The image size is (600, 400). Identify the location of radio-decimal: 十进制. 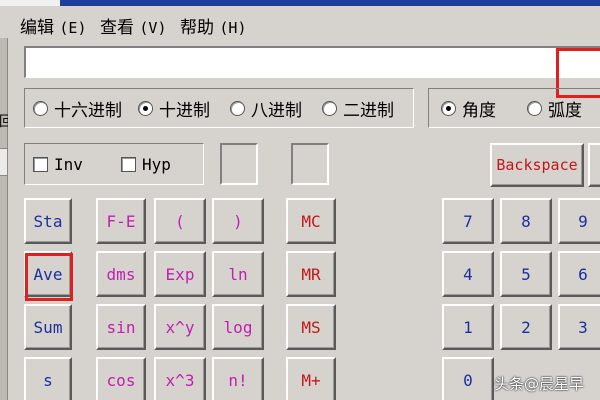
(174, 108).